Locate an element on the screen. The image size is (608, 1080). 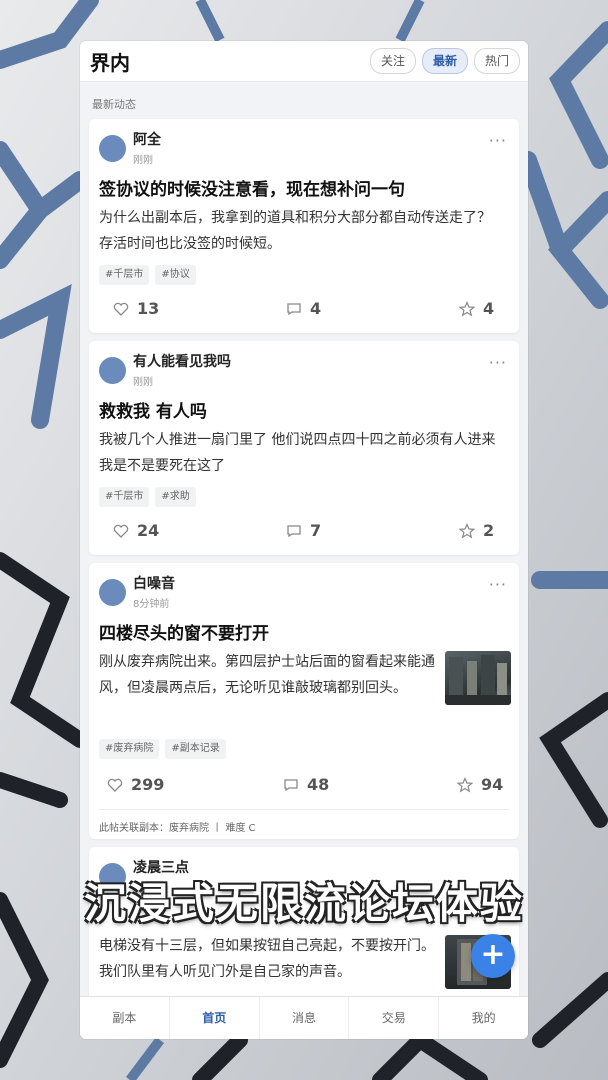
nav-home: 首页 is located at coordinates (213, 1018).